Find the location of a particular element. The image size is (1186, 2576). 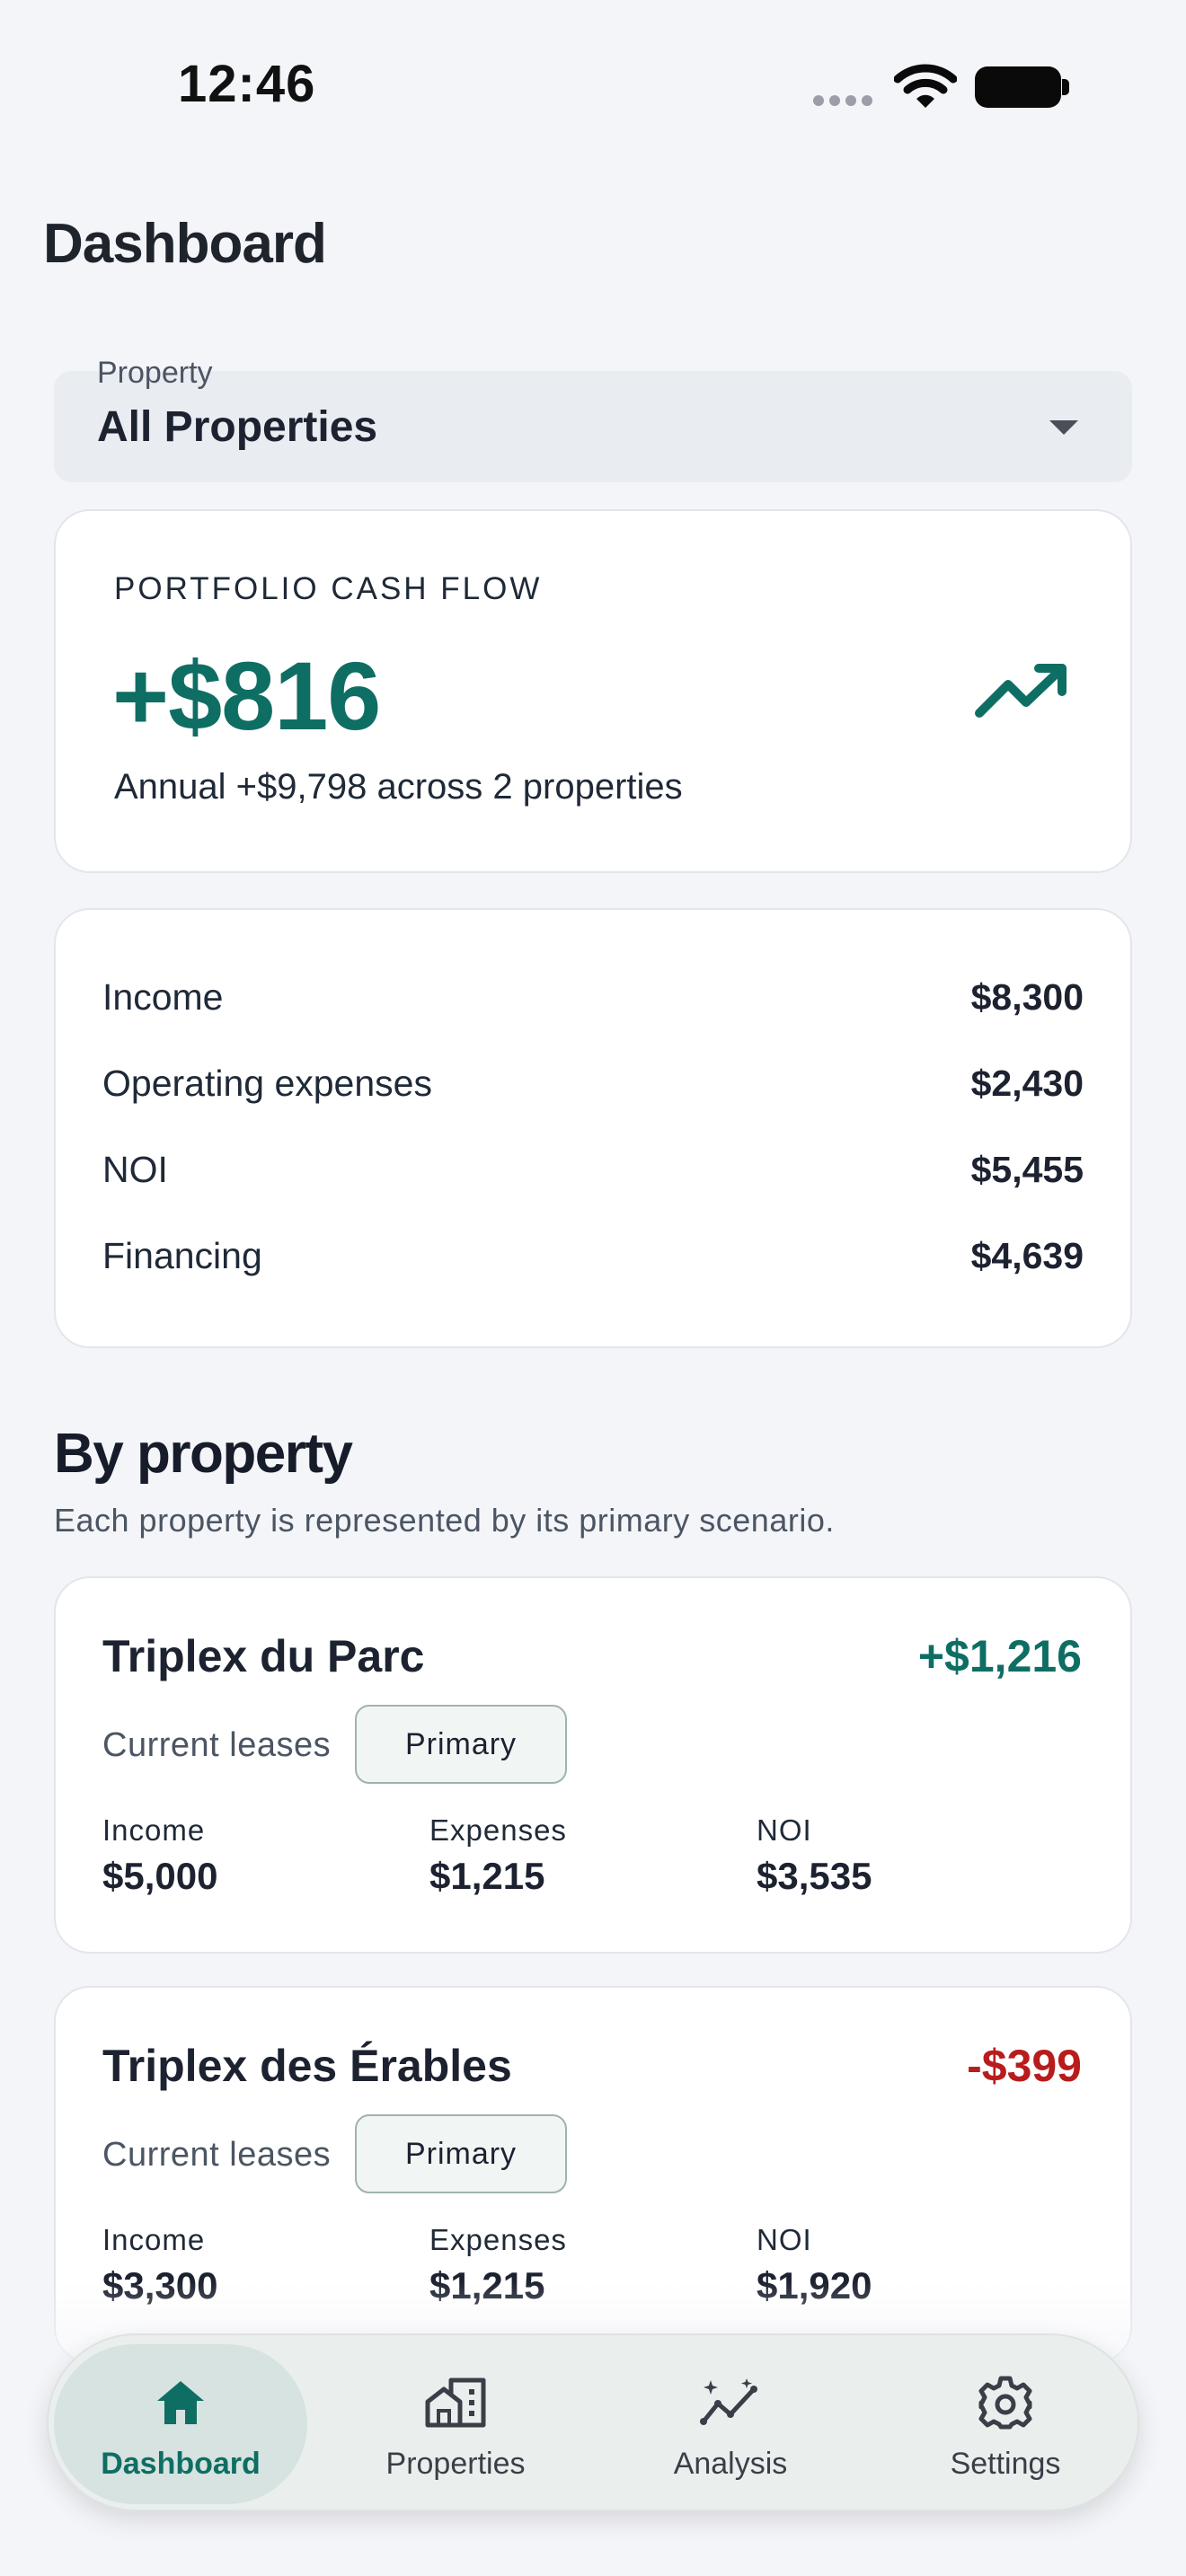

summary-value: $2,430 is located at coordinates (1027, 1083).